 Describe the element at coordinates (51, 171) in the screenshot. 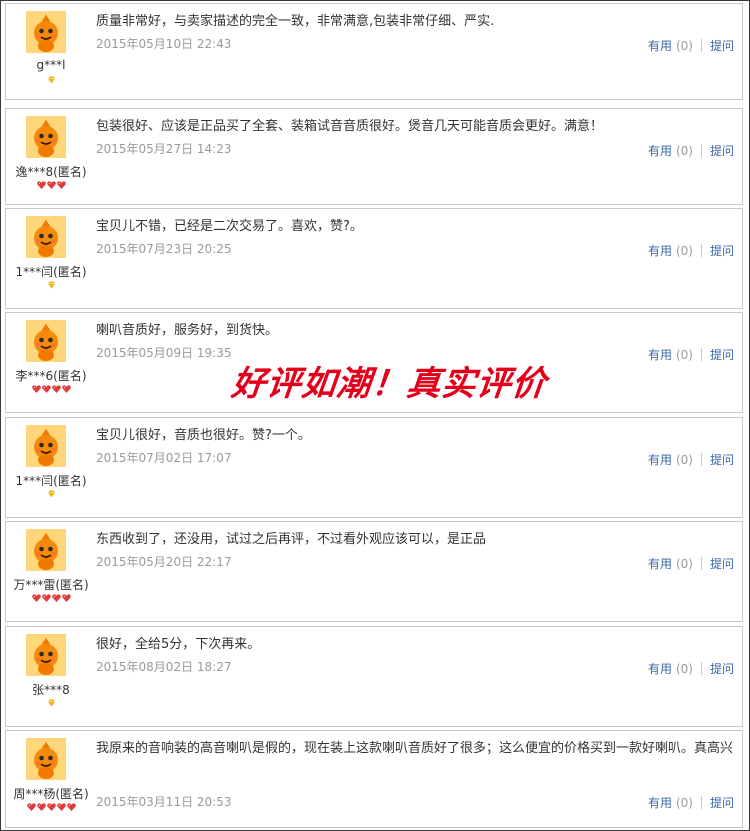

I see `reviewer-name: 逸***8(匿名)` at that location.